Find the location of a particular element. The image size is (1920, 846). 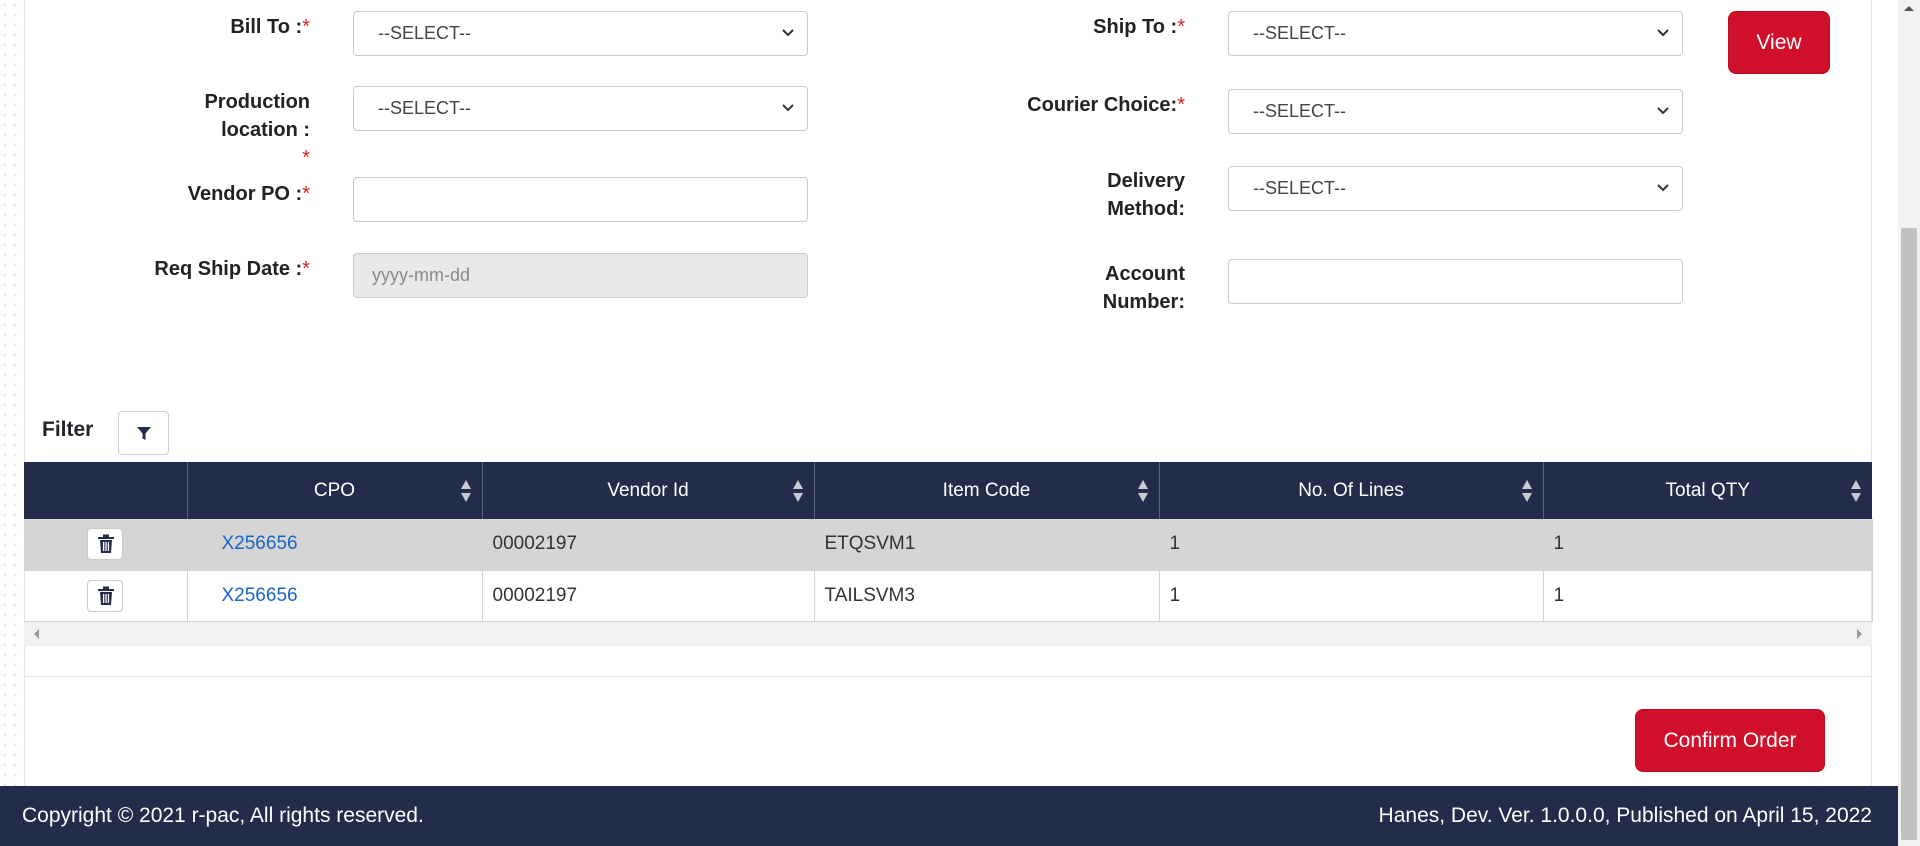

view-button-label: View is located at coordinates (1779, 42).